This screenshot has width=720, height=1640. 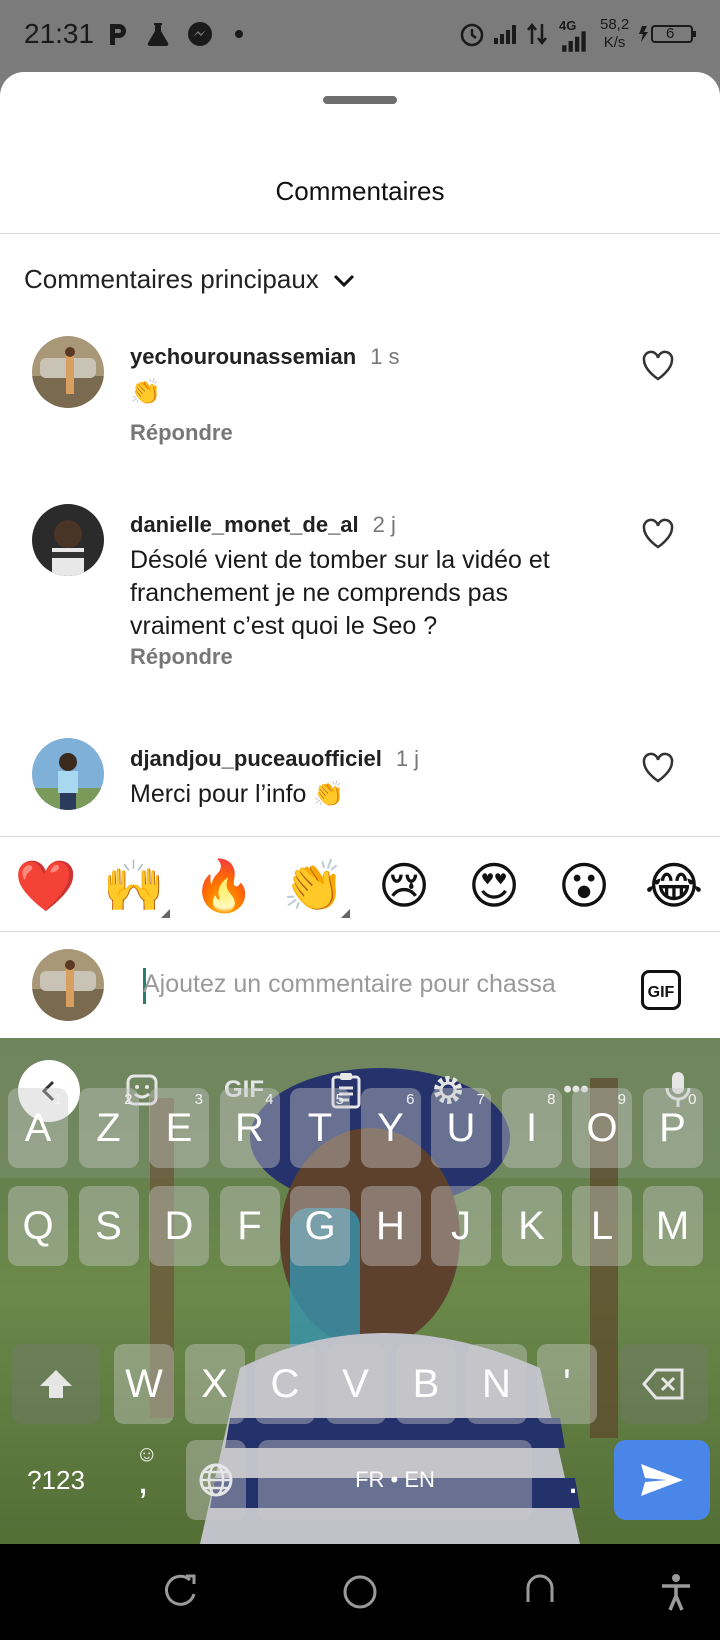 What do you see at coordinates (269, 1099) in the screenshot?
I see `key-number-hint: 4` at bounding box center [269, 1099].